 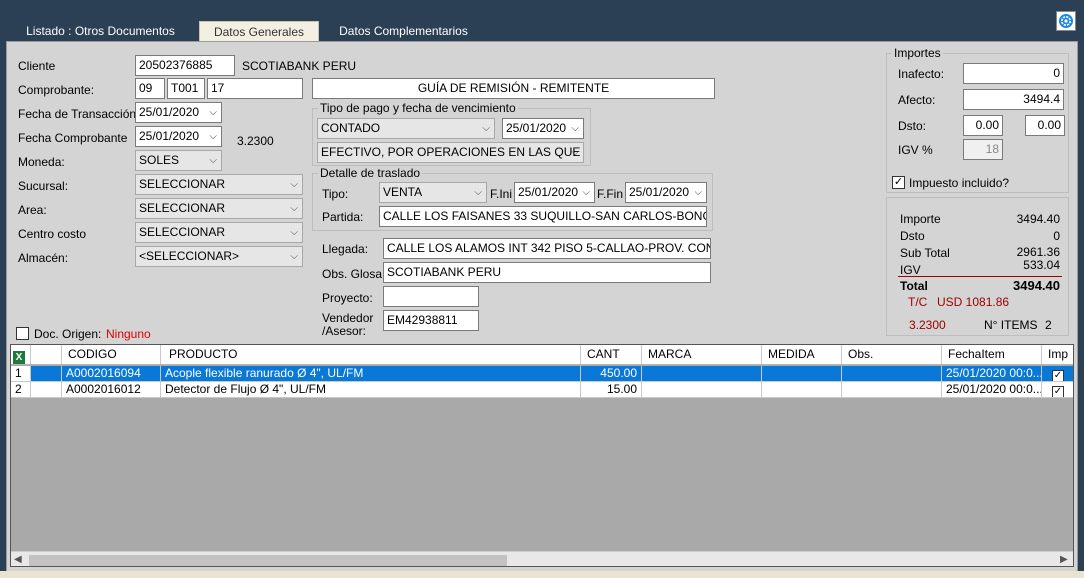 What do you see at coordinates (912, 236) in the screenshot?
I see `total-dsto-label: Dsto` at bounding box center [912, 236].